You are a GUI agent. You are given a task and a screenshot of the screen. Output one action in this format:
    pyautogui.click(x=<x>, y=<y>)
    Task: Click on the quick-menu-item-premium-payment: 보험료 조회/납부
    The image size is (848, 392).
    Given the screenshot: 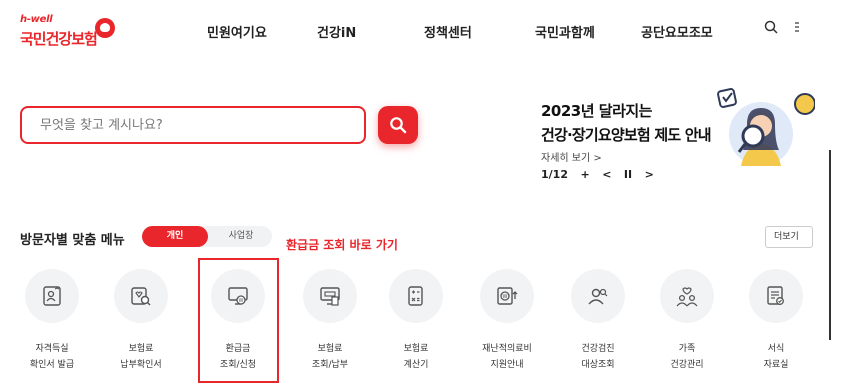 What is the action you would take?
    pyautogui.click(x=330, y=323)
    